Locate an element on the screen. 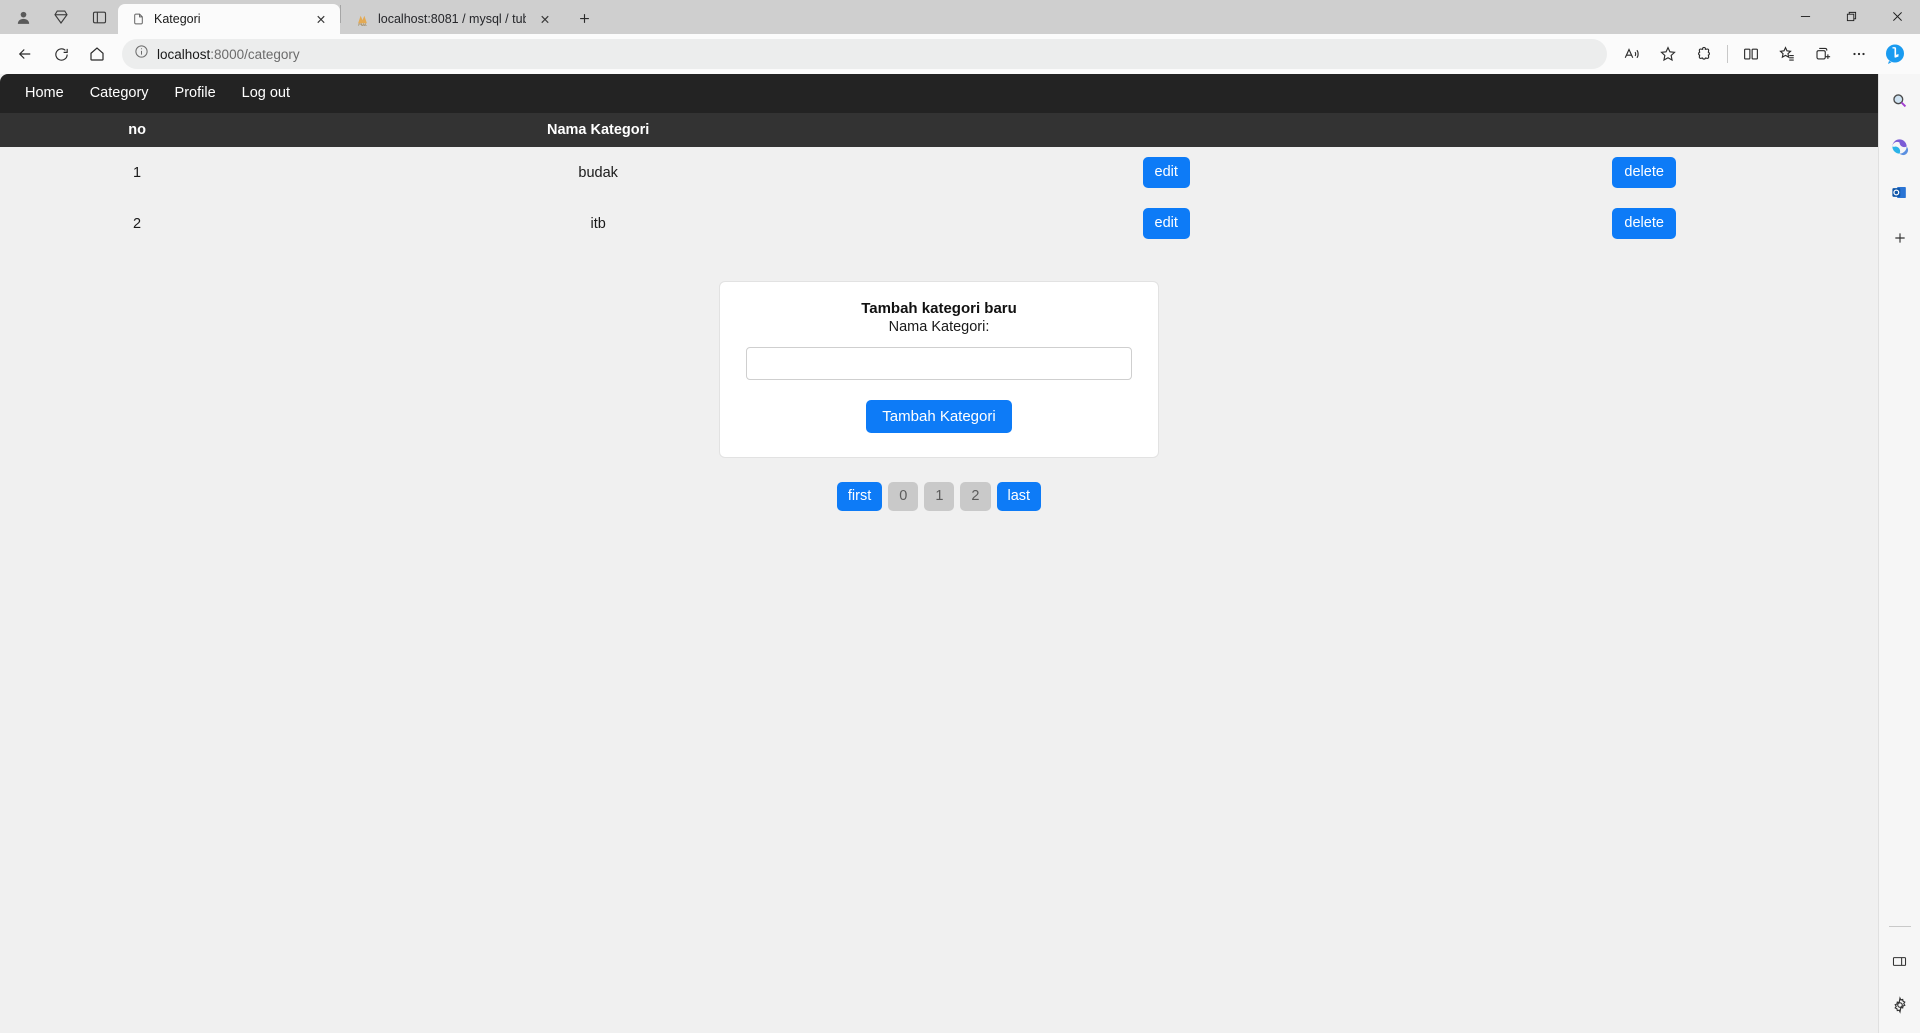  column-header-delete is located at coordinates (1644, 130).